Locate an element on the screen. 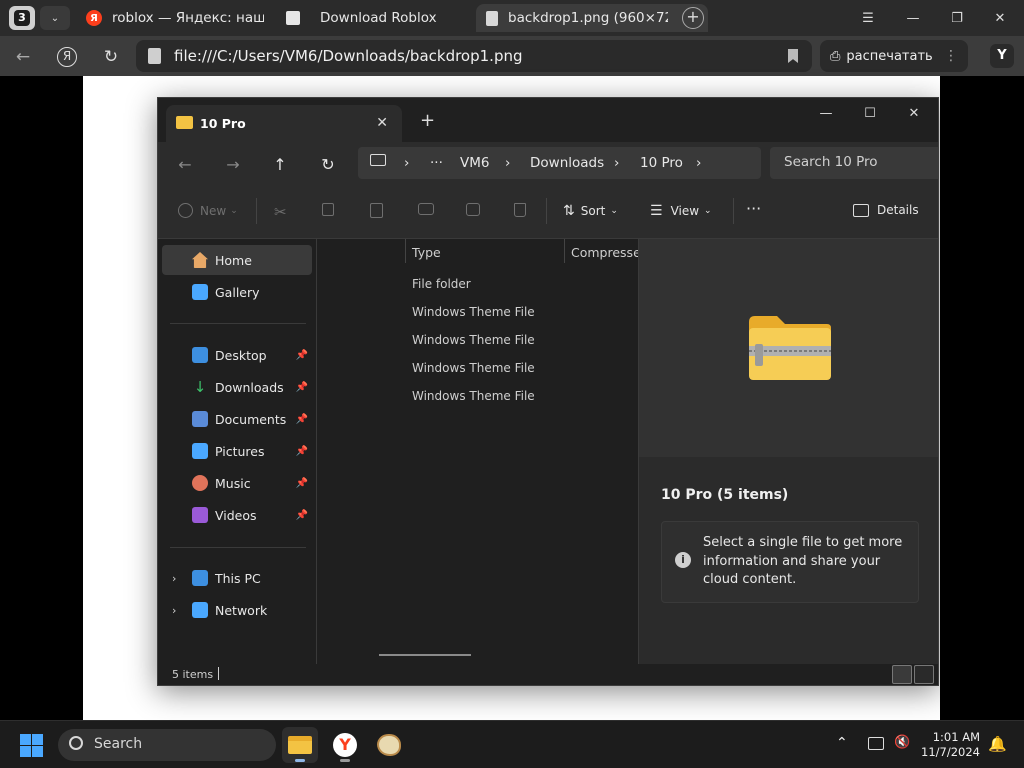 The height and width of the screenshot is (768, 1024). details-view-icon is located at coordinates (902, 674).